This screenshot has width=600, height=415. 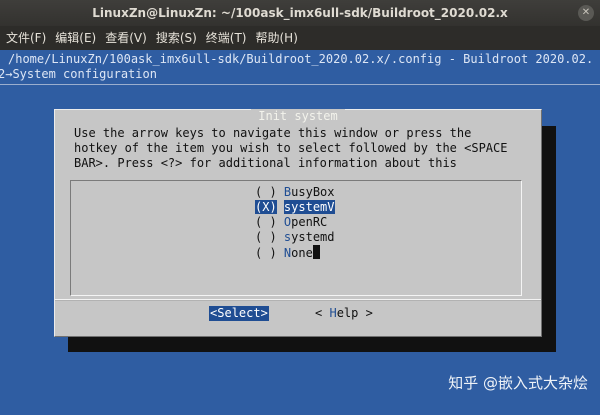 I want to click on radio-mark: (X), so click(x=266, y=207).